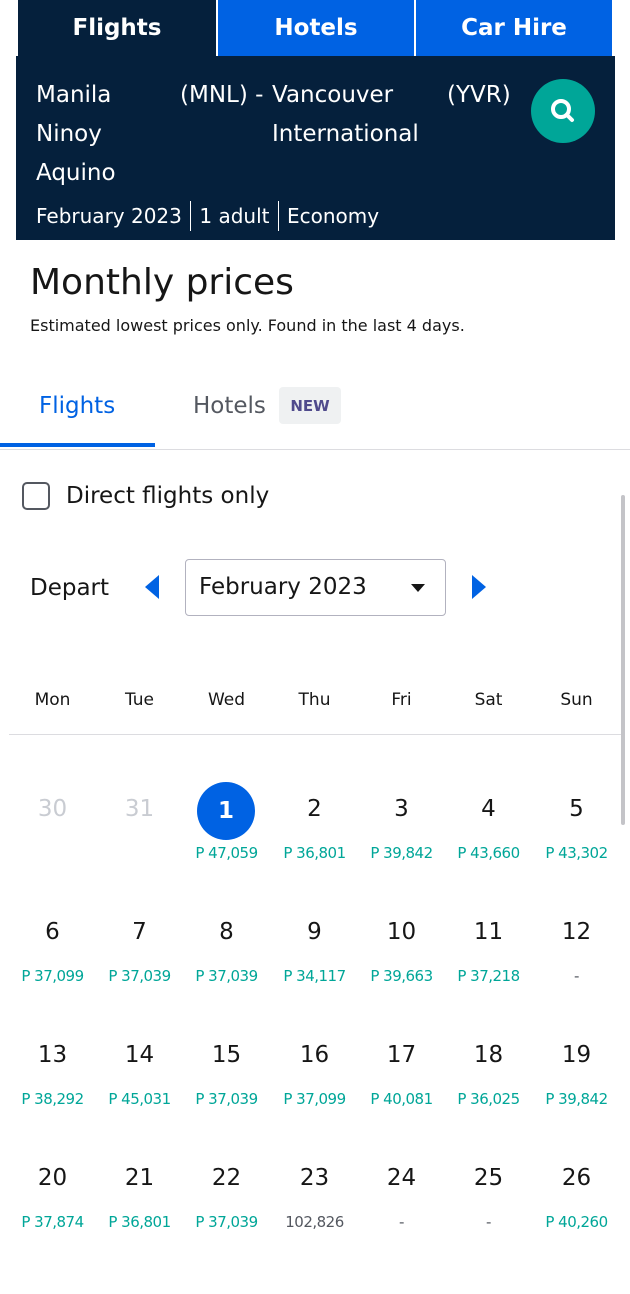 Image resolution: width=630 pixels, height=1294 pixels. What do you see at coordinates (226, 958) in the screenshot?
I see `calendar-day-cell: 8 P 37,039` at bounding box center [226, 958].